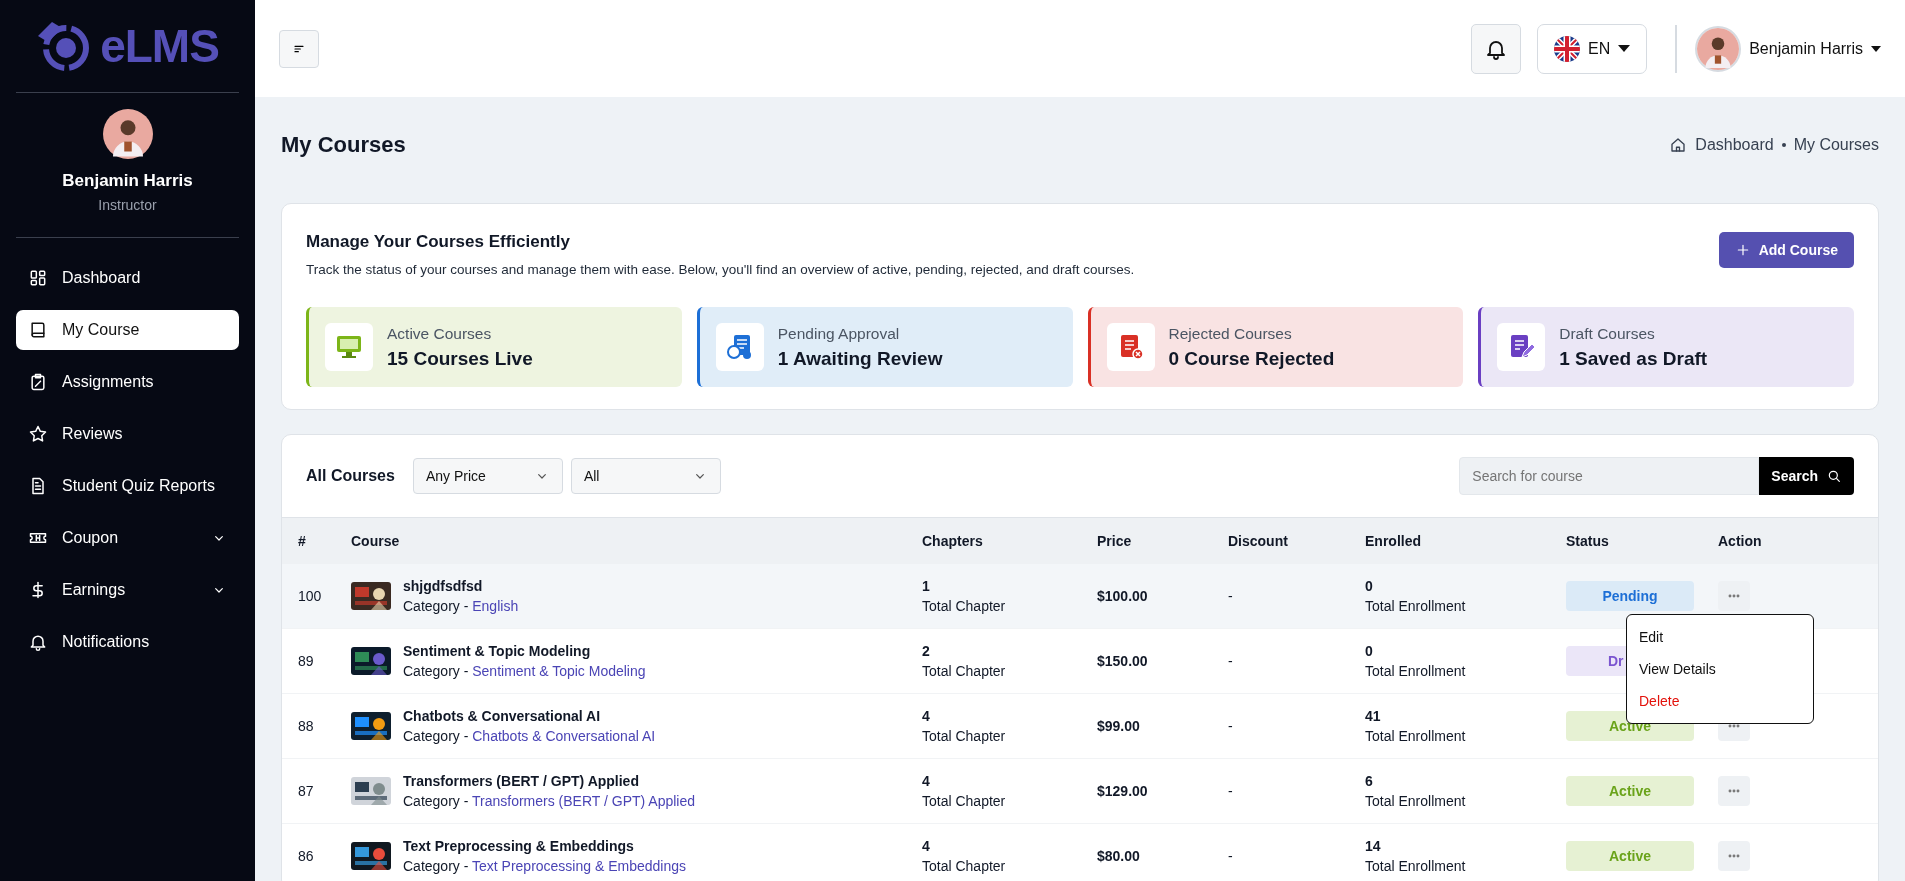 The width and height of the screenshot is (1905, 881). What do you see at coordinates (1495, 48) in the screenshot?
I see `notification-button` at bounding box center [1495, 48].